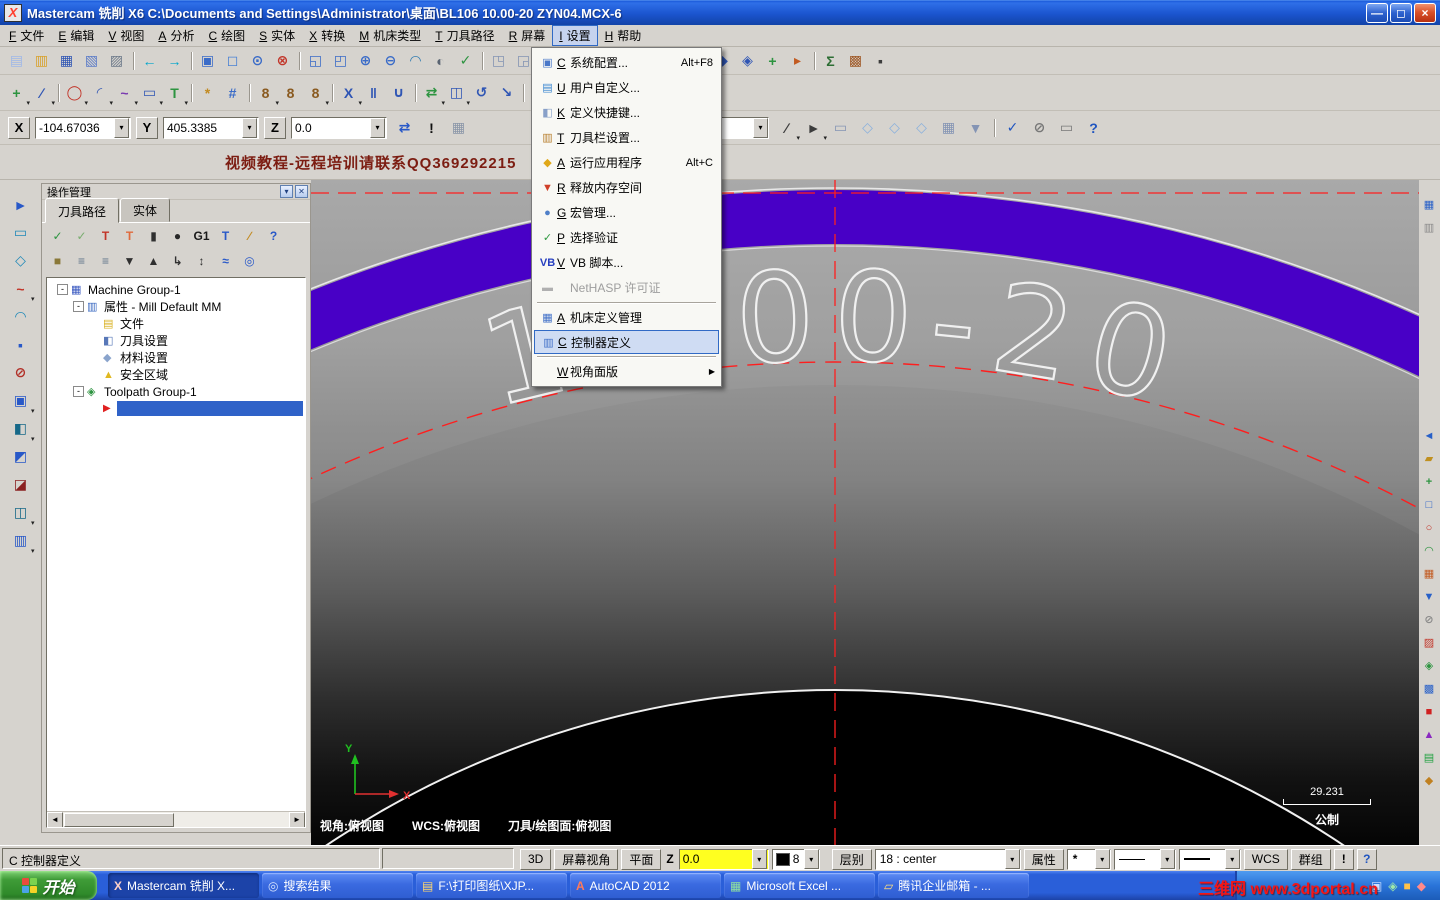 The height and width of the screenshot is (900, 1440). I want to click on select-area-button: ◠, so click(21, 316).